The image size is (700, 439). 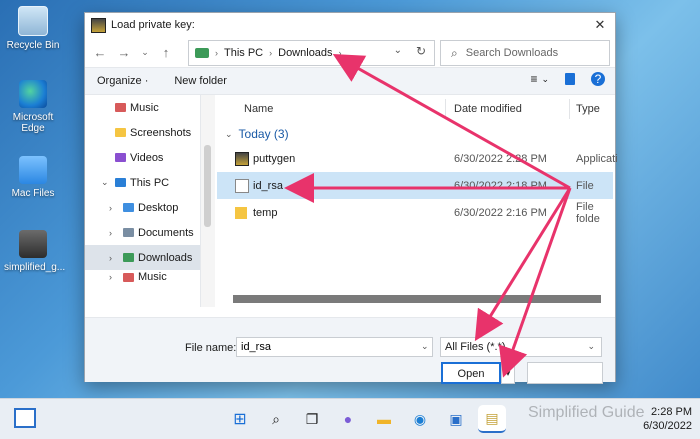 I want to click on downloads-icon, so click(x=128, y=257).